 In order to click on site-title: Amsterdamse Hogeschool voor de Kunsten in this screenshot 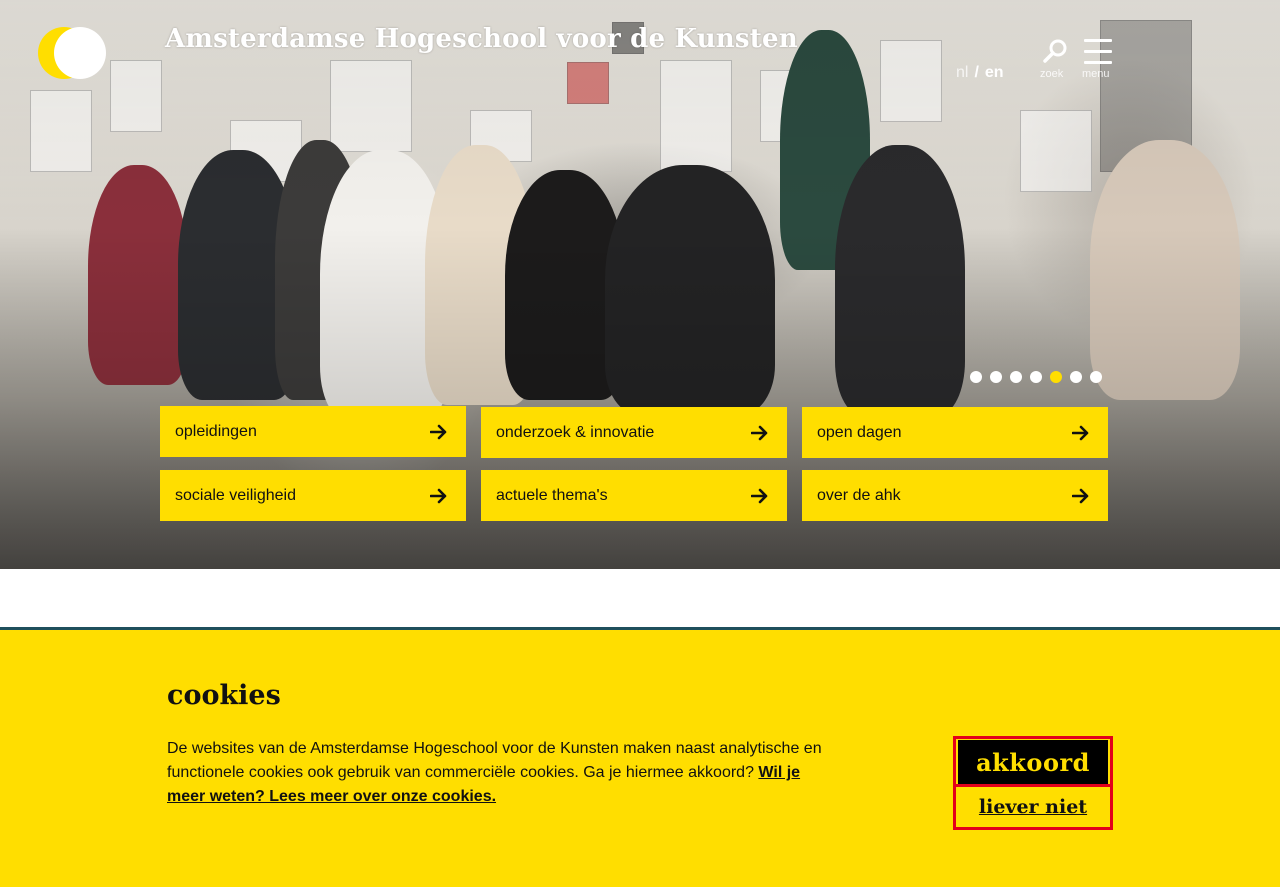, I will do `click(481, 39)`.